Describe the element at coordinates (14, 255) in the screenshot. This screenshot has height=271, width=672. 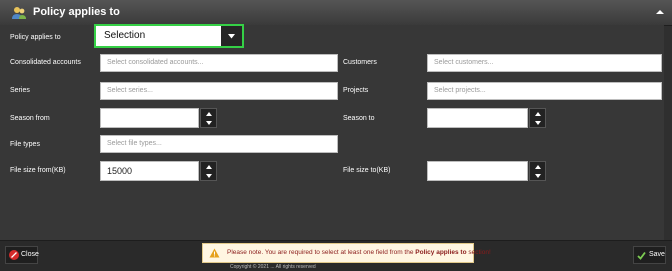
I see `close-icon` at that location.